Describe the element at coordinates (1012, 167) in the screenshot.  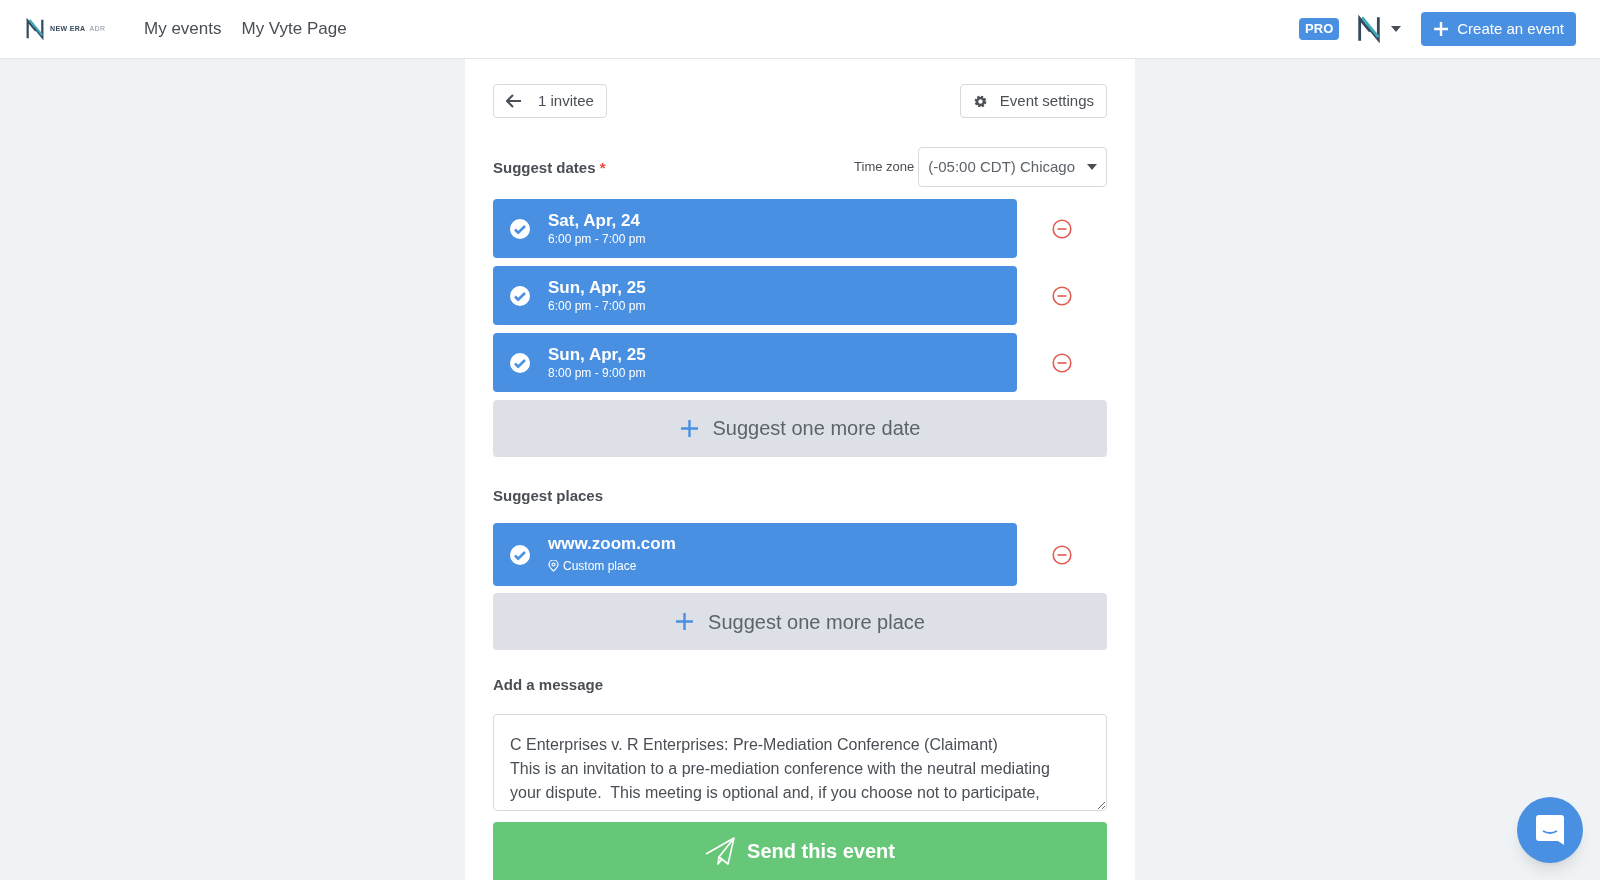
I see `timezone-select: (-05:00 CDT) Chicago` at that location.